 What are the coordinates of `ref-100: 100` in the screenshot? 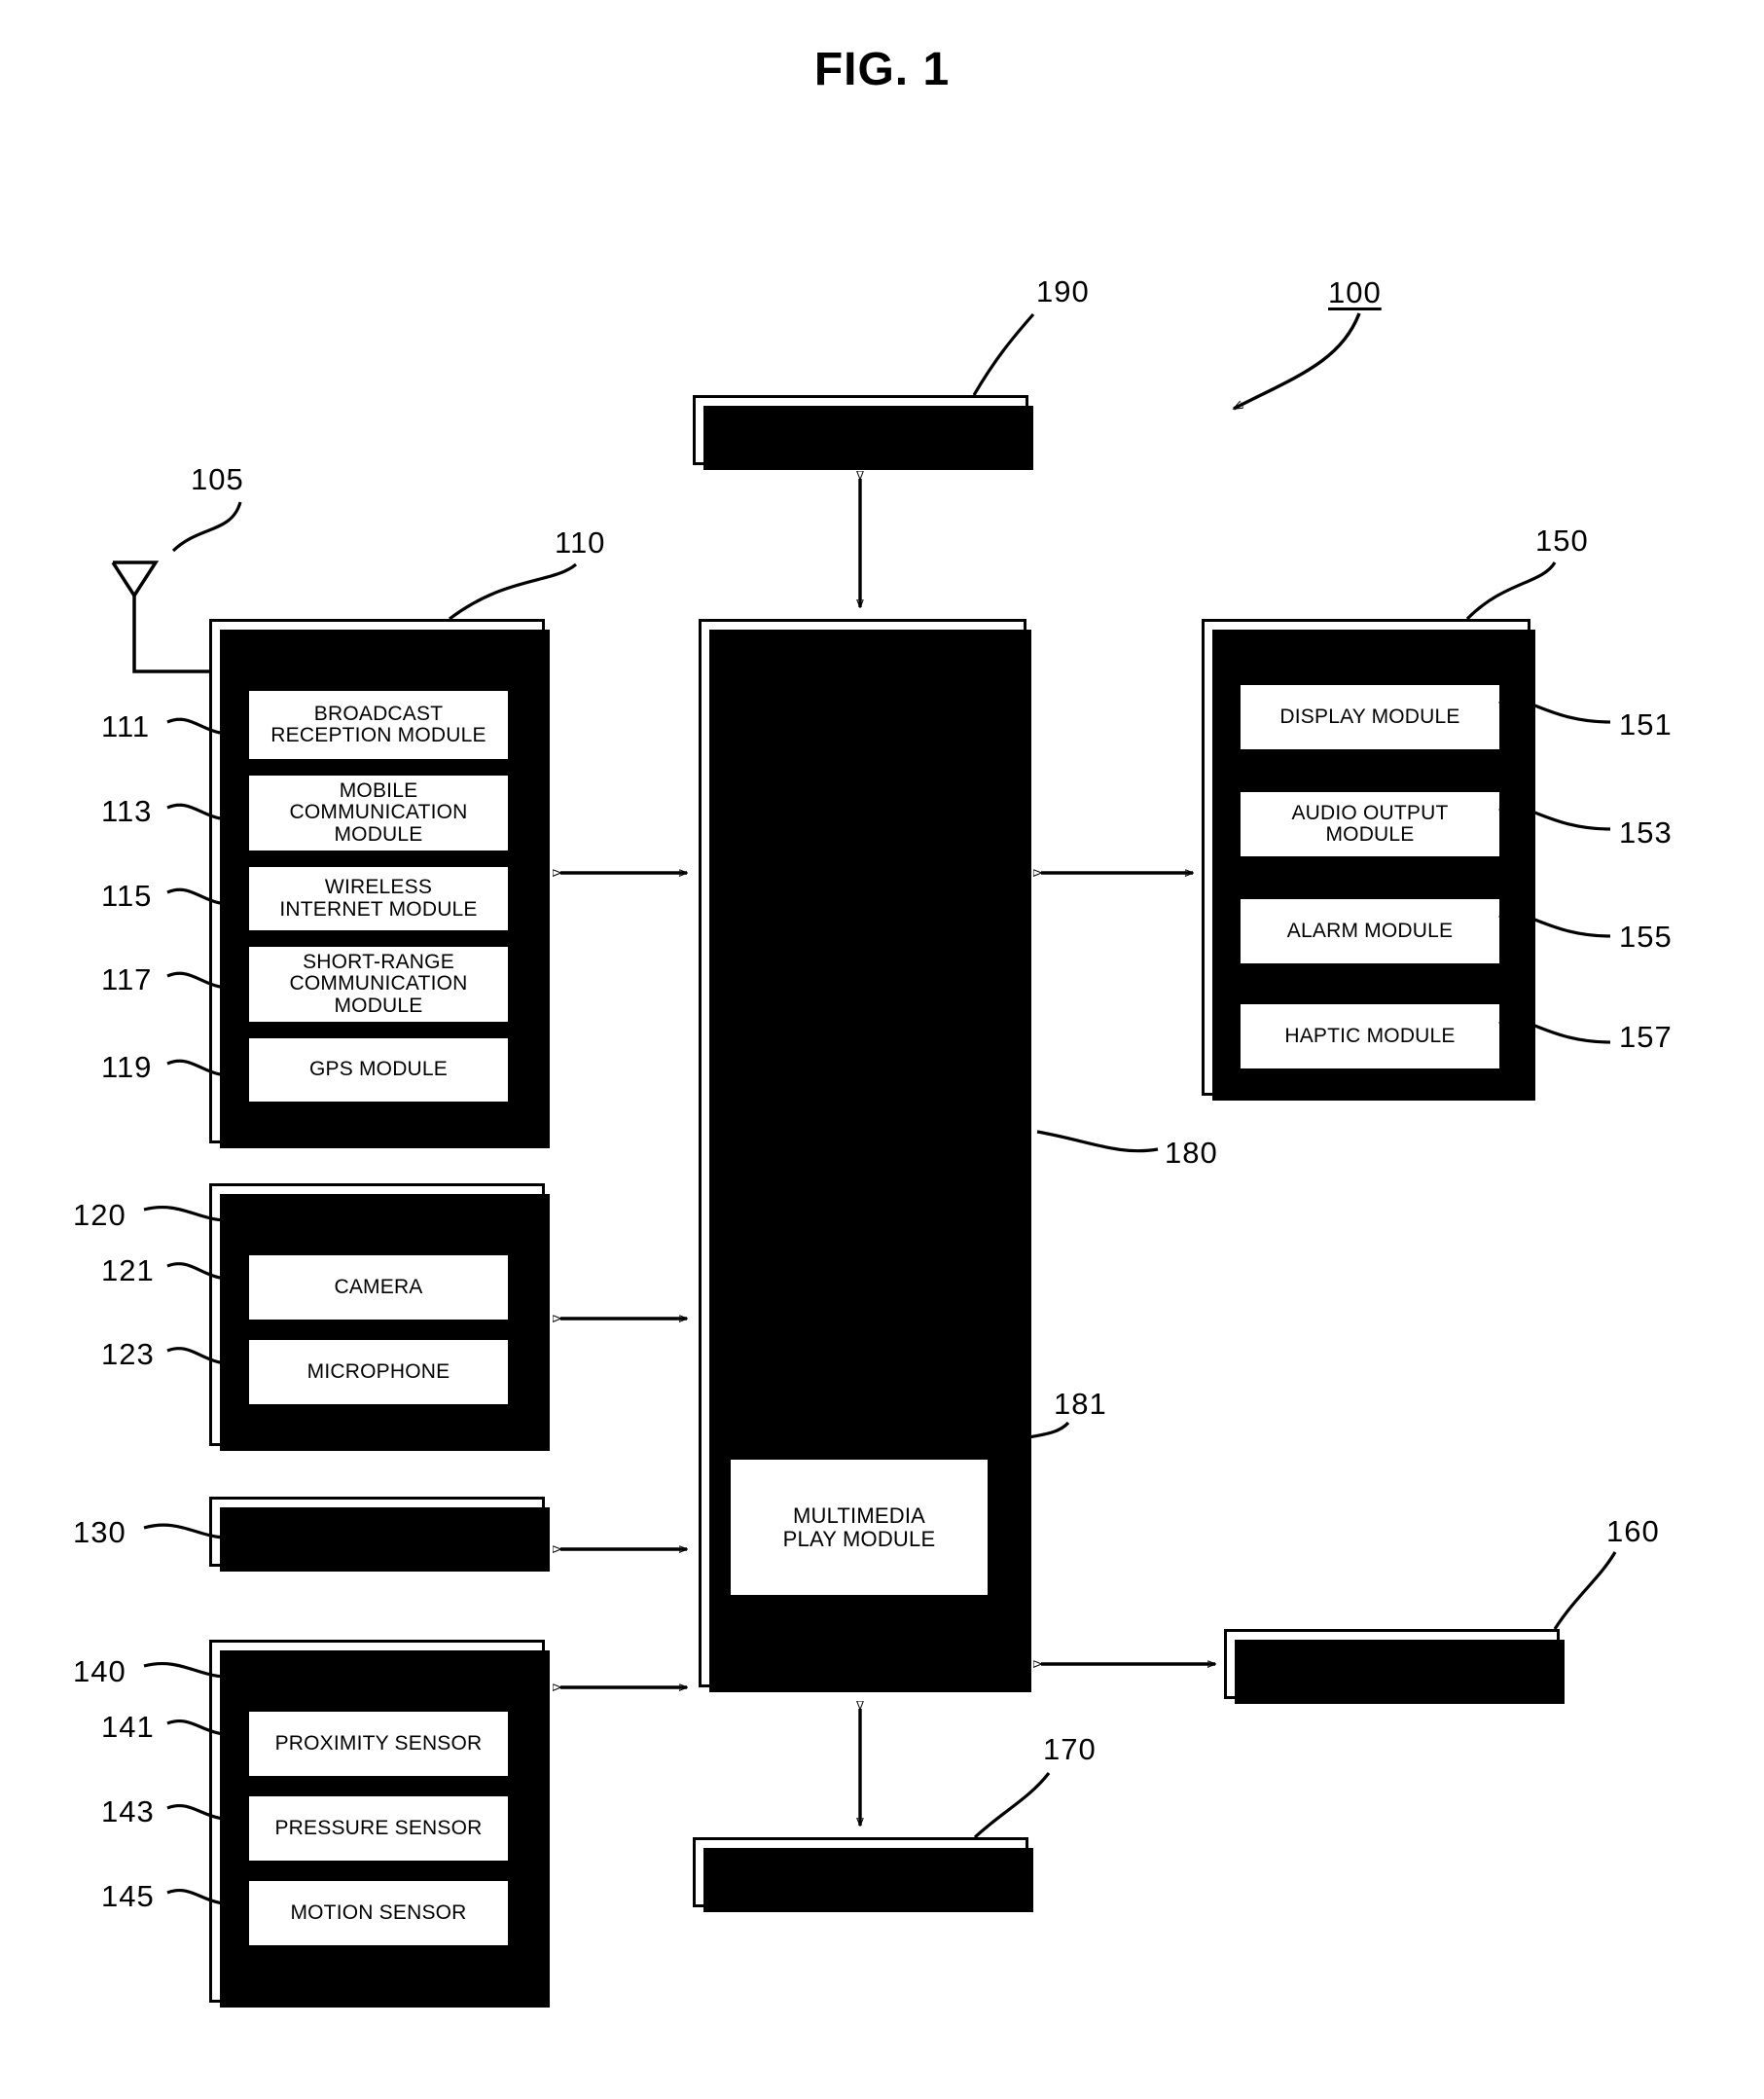 It's located at (1355, 292).